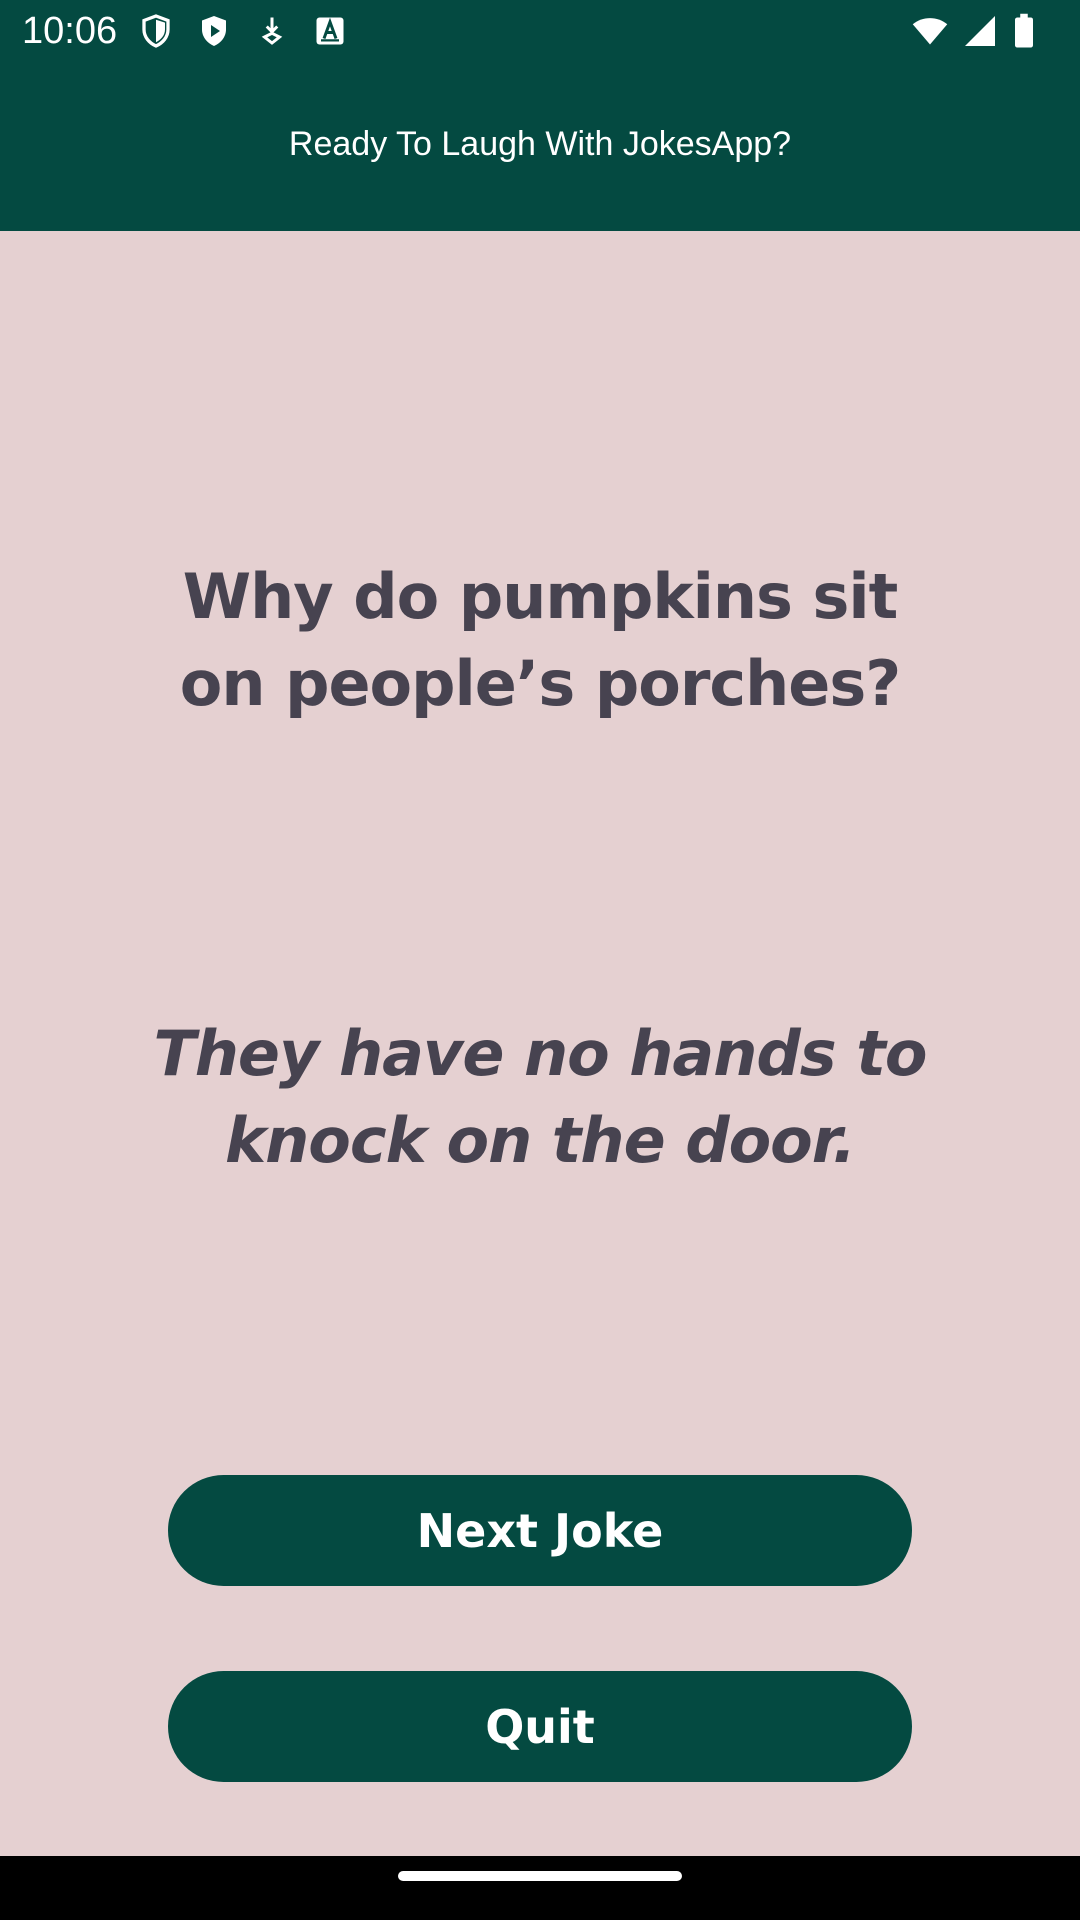 Image resolution: width=1080 pixels, height=1920 pixels. Describe the element at coordinates (540, 1726) in the screenshot. I see `quit-button: Quit` at that location.